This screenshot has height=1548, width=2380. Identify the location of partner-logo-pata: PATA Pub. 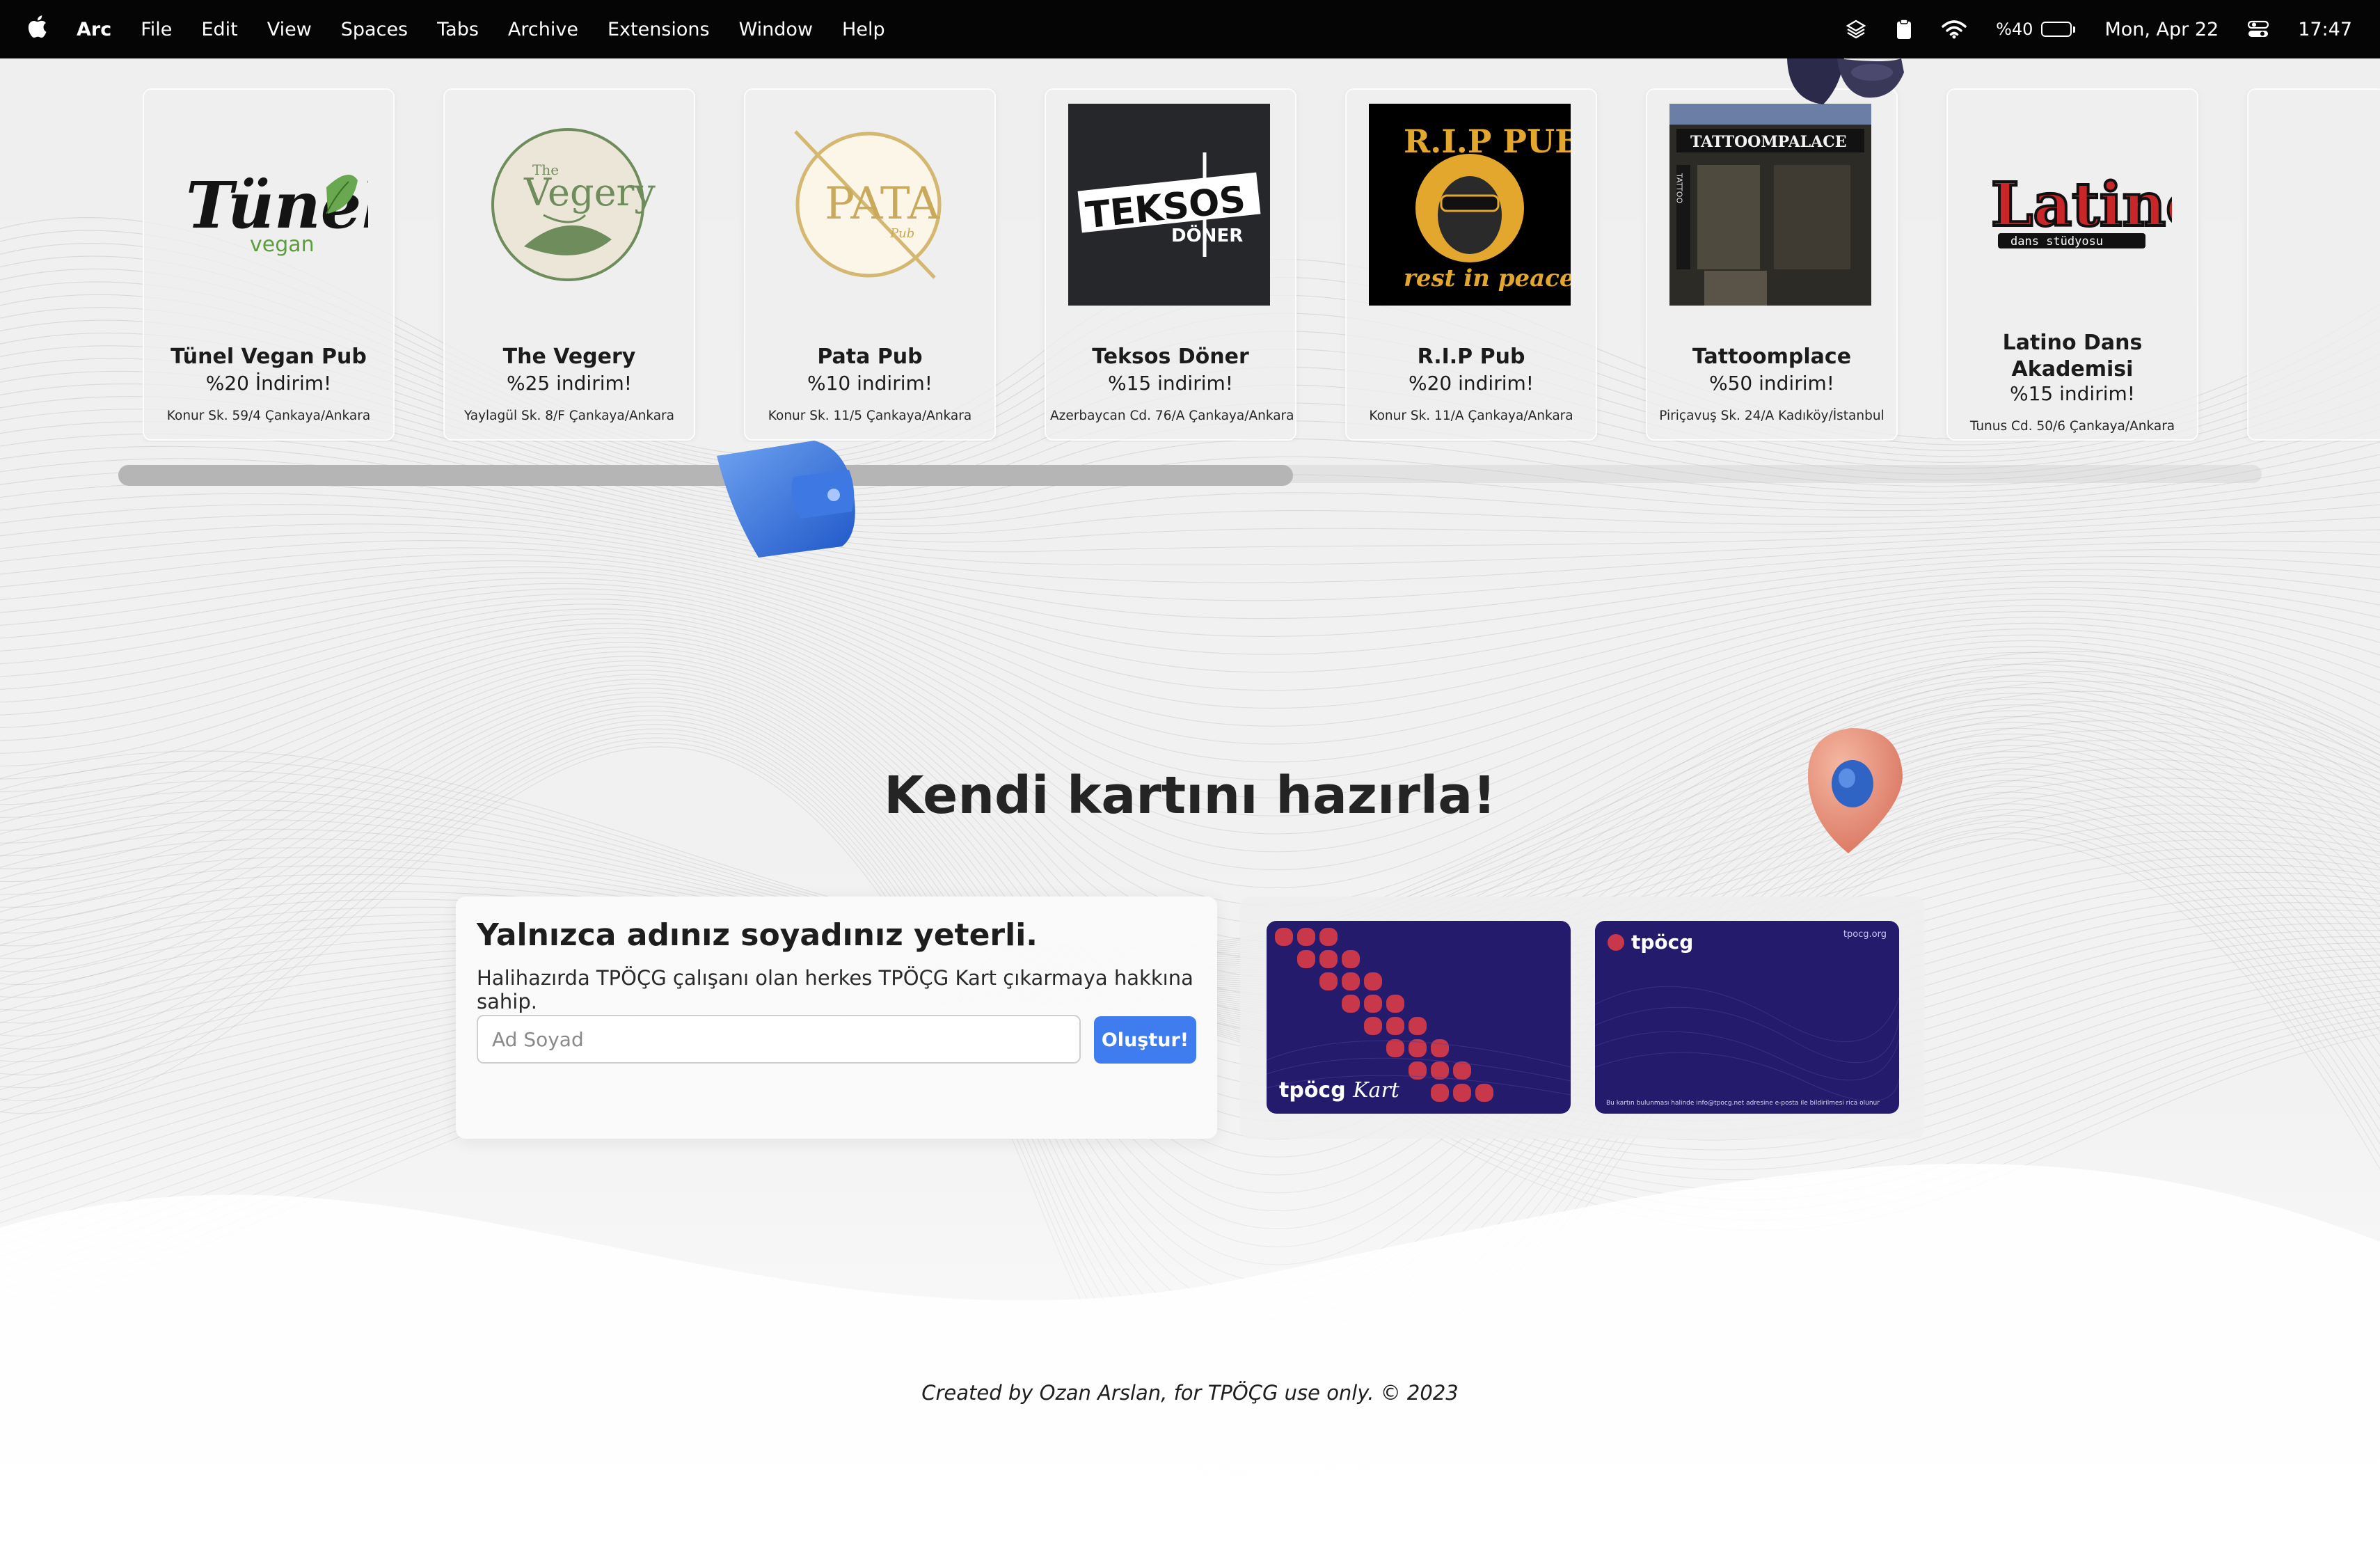
(868, 205).